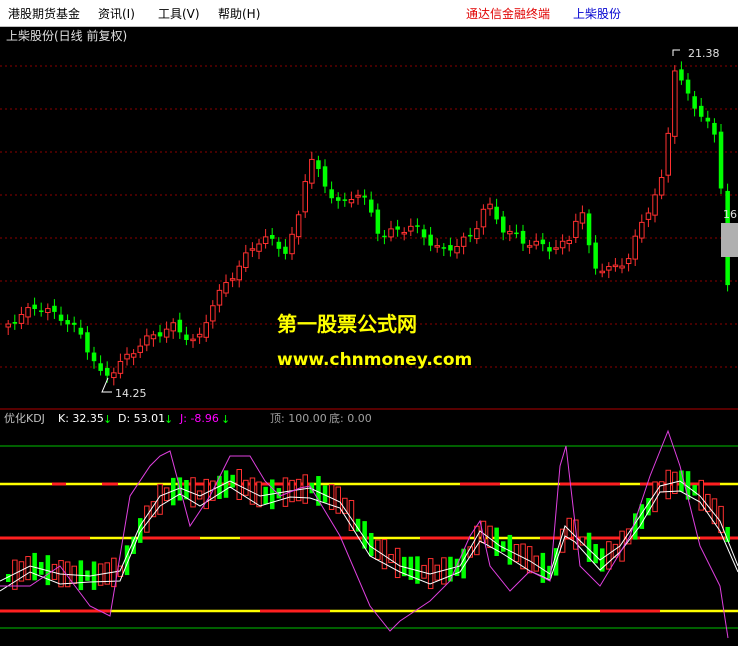  What do you see at coordinates (704, 53) in the screenshot?
I see `high-price-label: 21.38` at bounding box center [704, 53].